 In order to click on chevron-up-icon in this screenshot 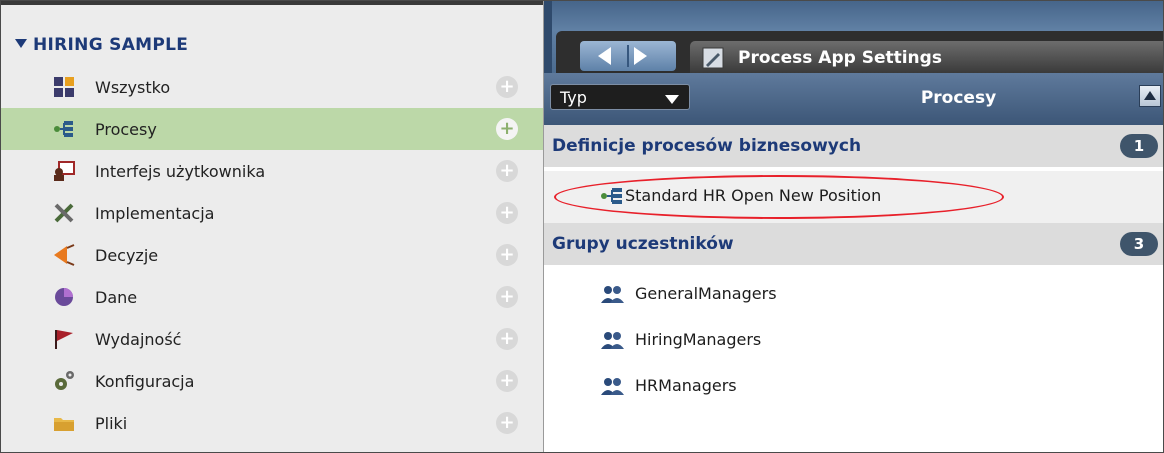, I will do `click(1150, 95)`.